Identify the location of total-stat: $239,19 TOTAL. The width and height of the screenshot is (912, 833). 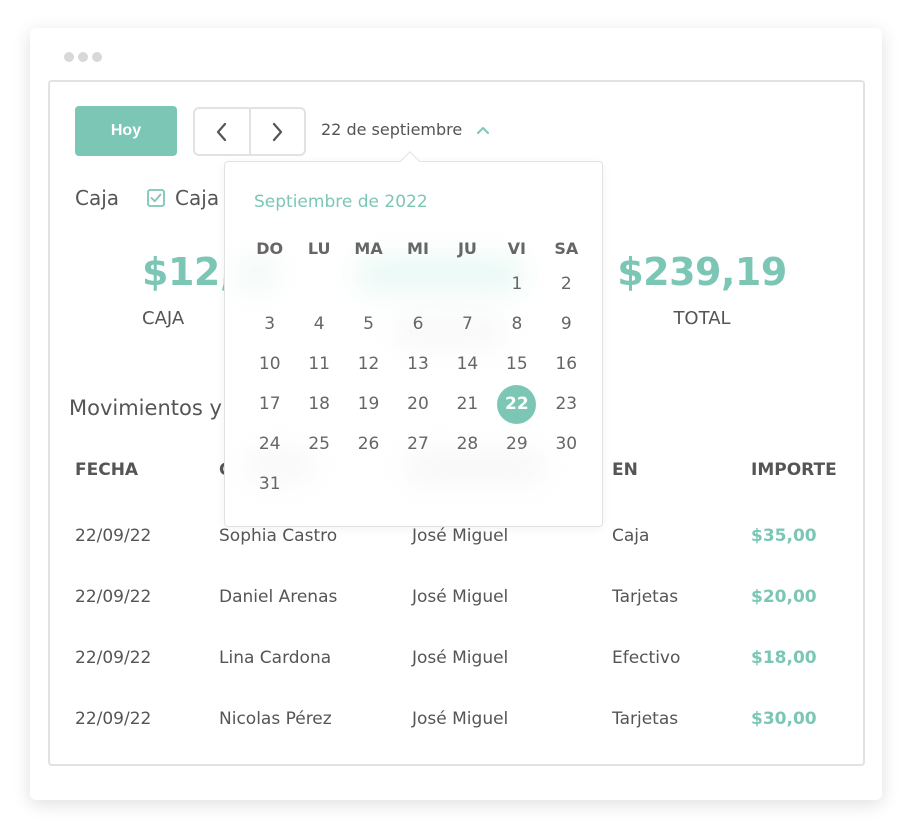
(702, 289).